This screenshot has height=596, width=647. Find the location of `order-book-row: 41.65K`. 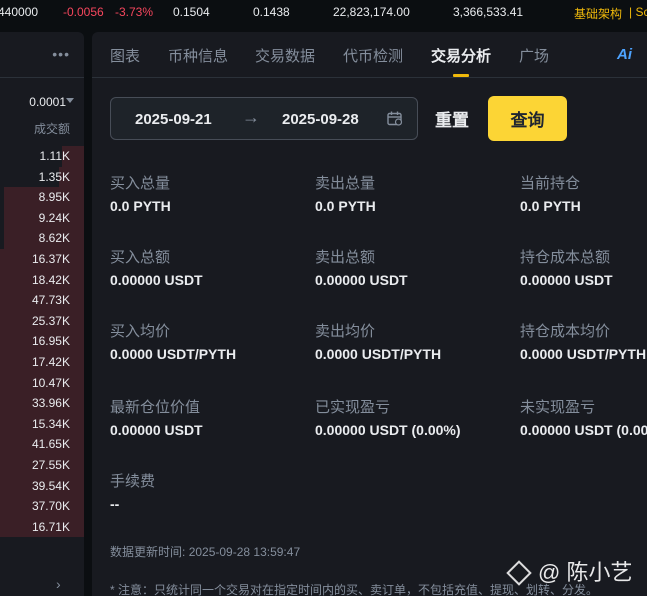

order-book-row: 41.65K is located at coordinates (42, 444).